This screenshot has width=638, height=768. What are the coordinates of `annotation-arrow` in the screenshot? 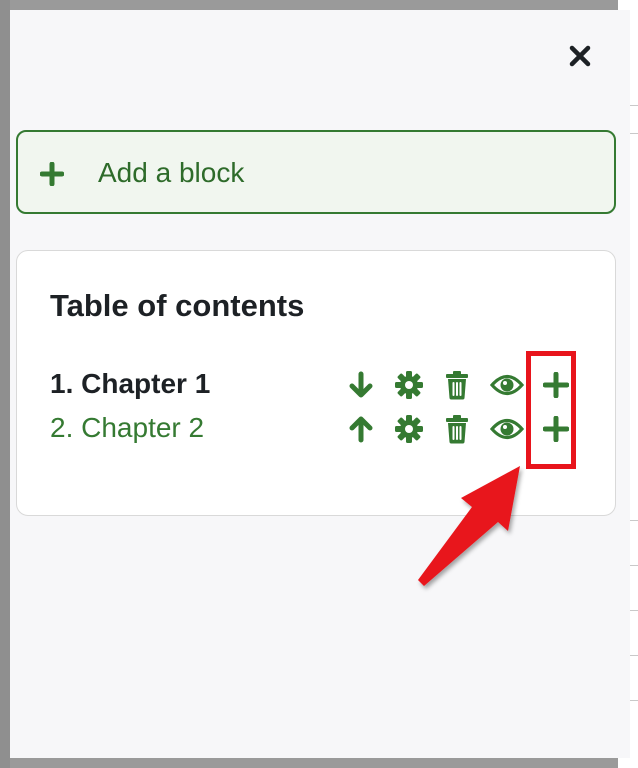 It's located at (469, 526).